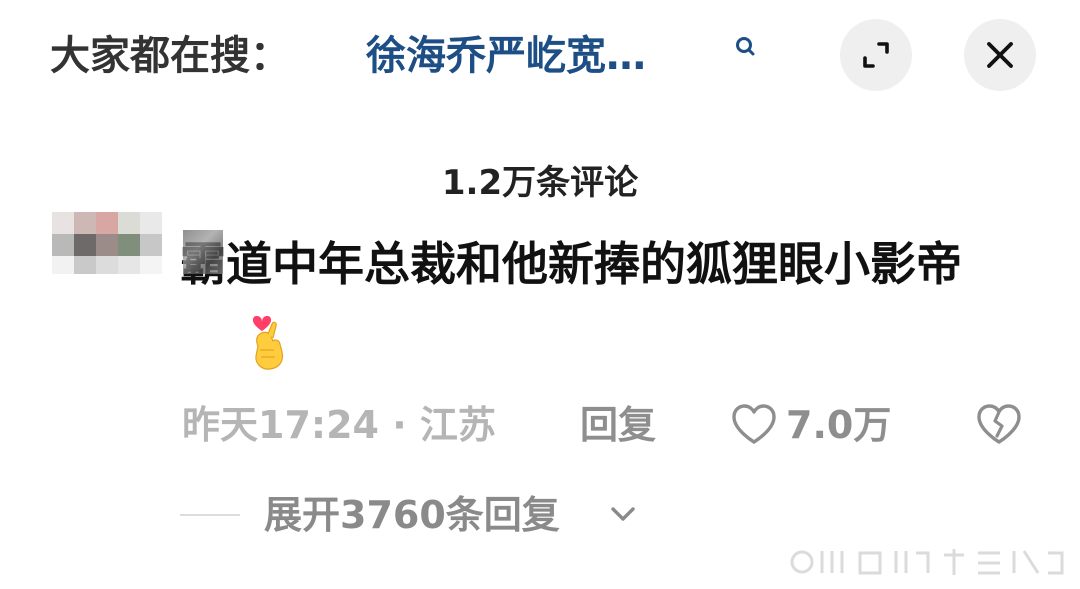 The image size is (1080, 589). I want to click on close-button, so click(1000, 55).